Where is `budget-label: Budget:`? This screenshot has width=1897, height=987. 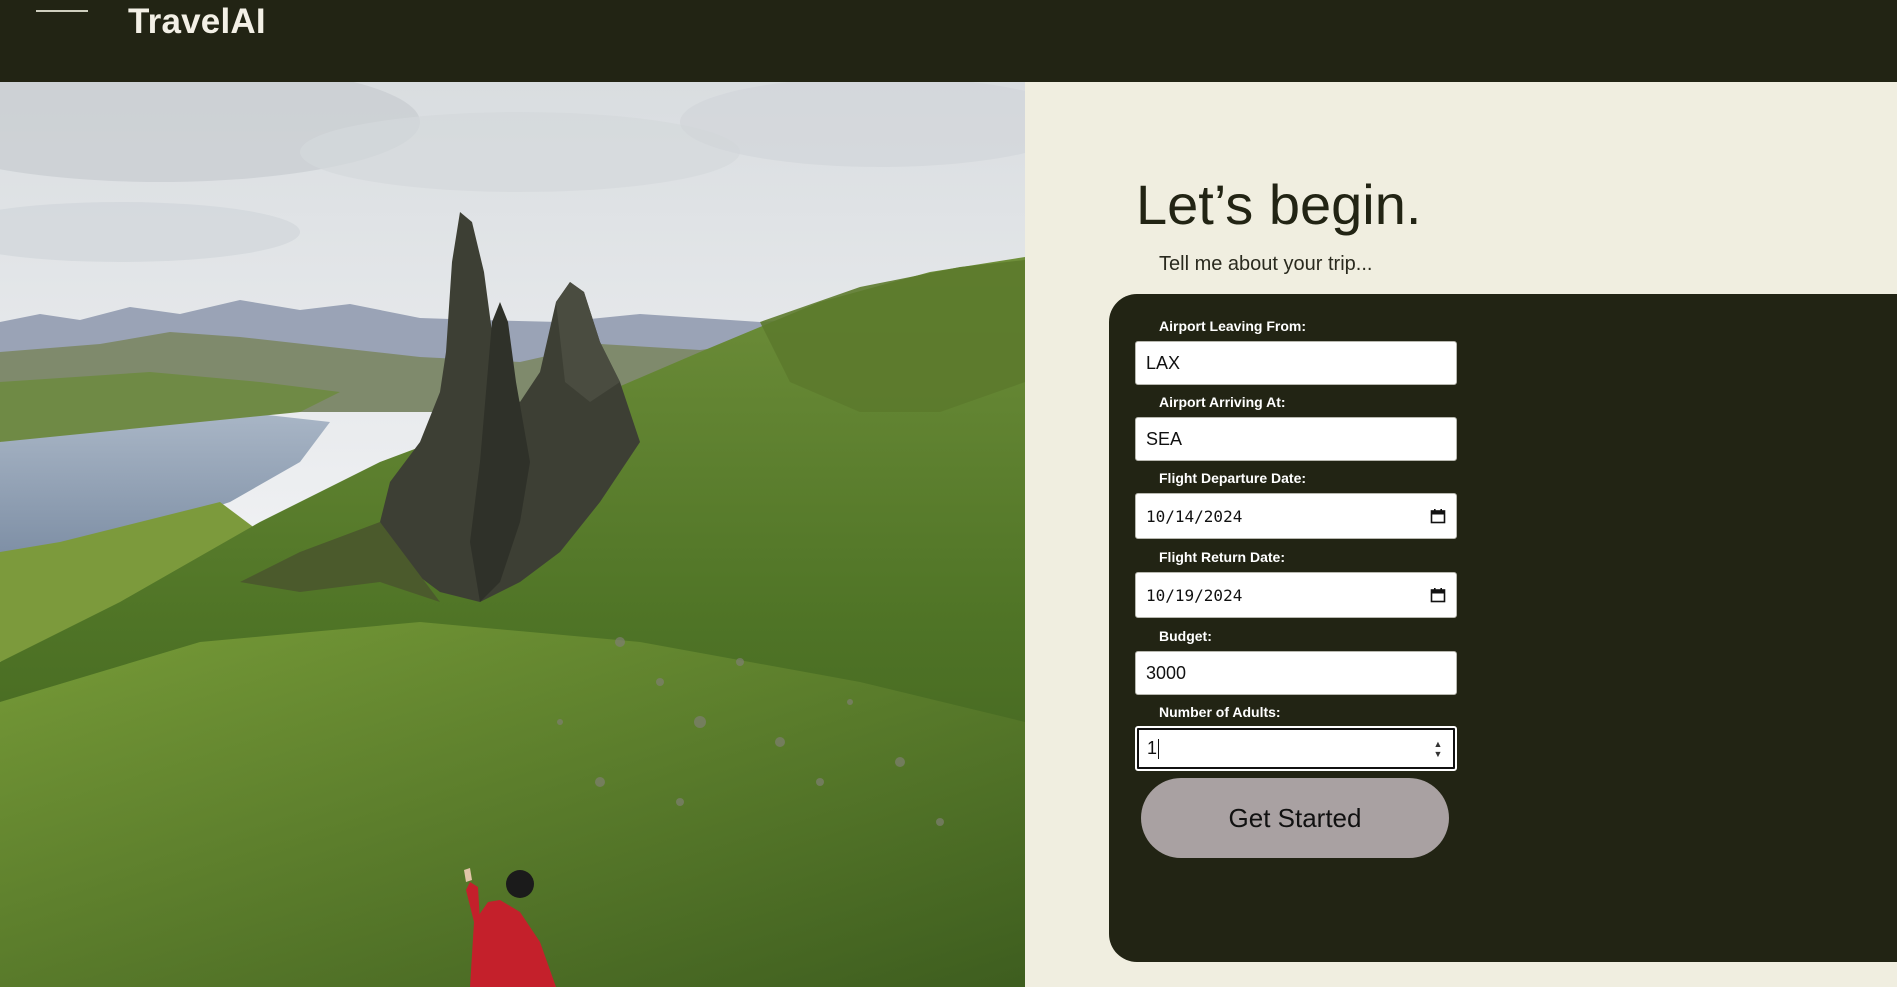 budget-label: Budget: is located at coordinates (1185, 636).